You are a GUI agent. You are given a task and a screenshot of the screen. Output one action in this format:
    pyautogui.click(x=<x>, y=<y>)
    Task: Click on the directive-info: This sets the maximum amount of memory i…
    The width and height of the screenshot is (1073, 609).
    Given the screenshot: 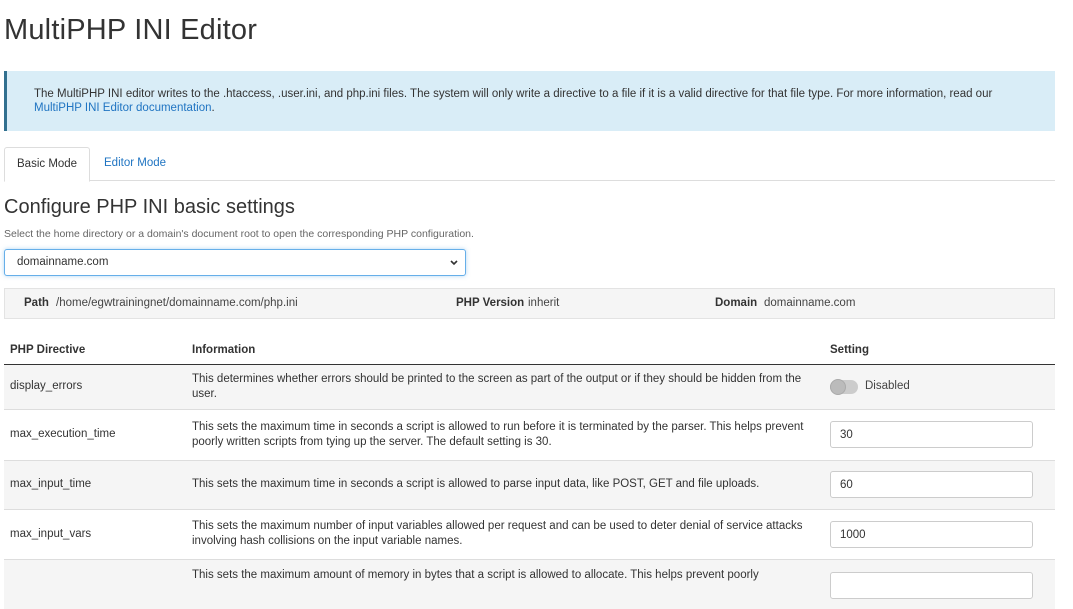 What is the action you would take?
    pyautogui.click(x=501, y=583)
    